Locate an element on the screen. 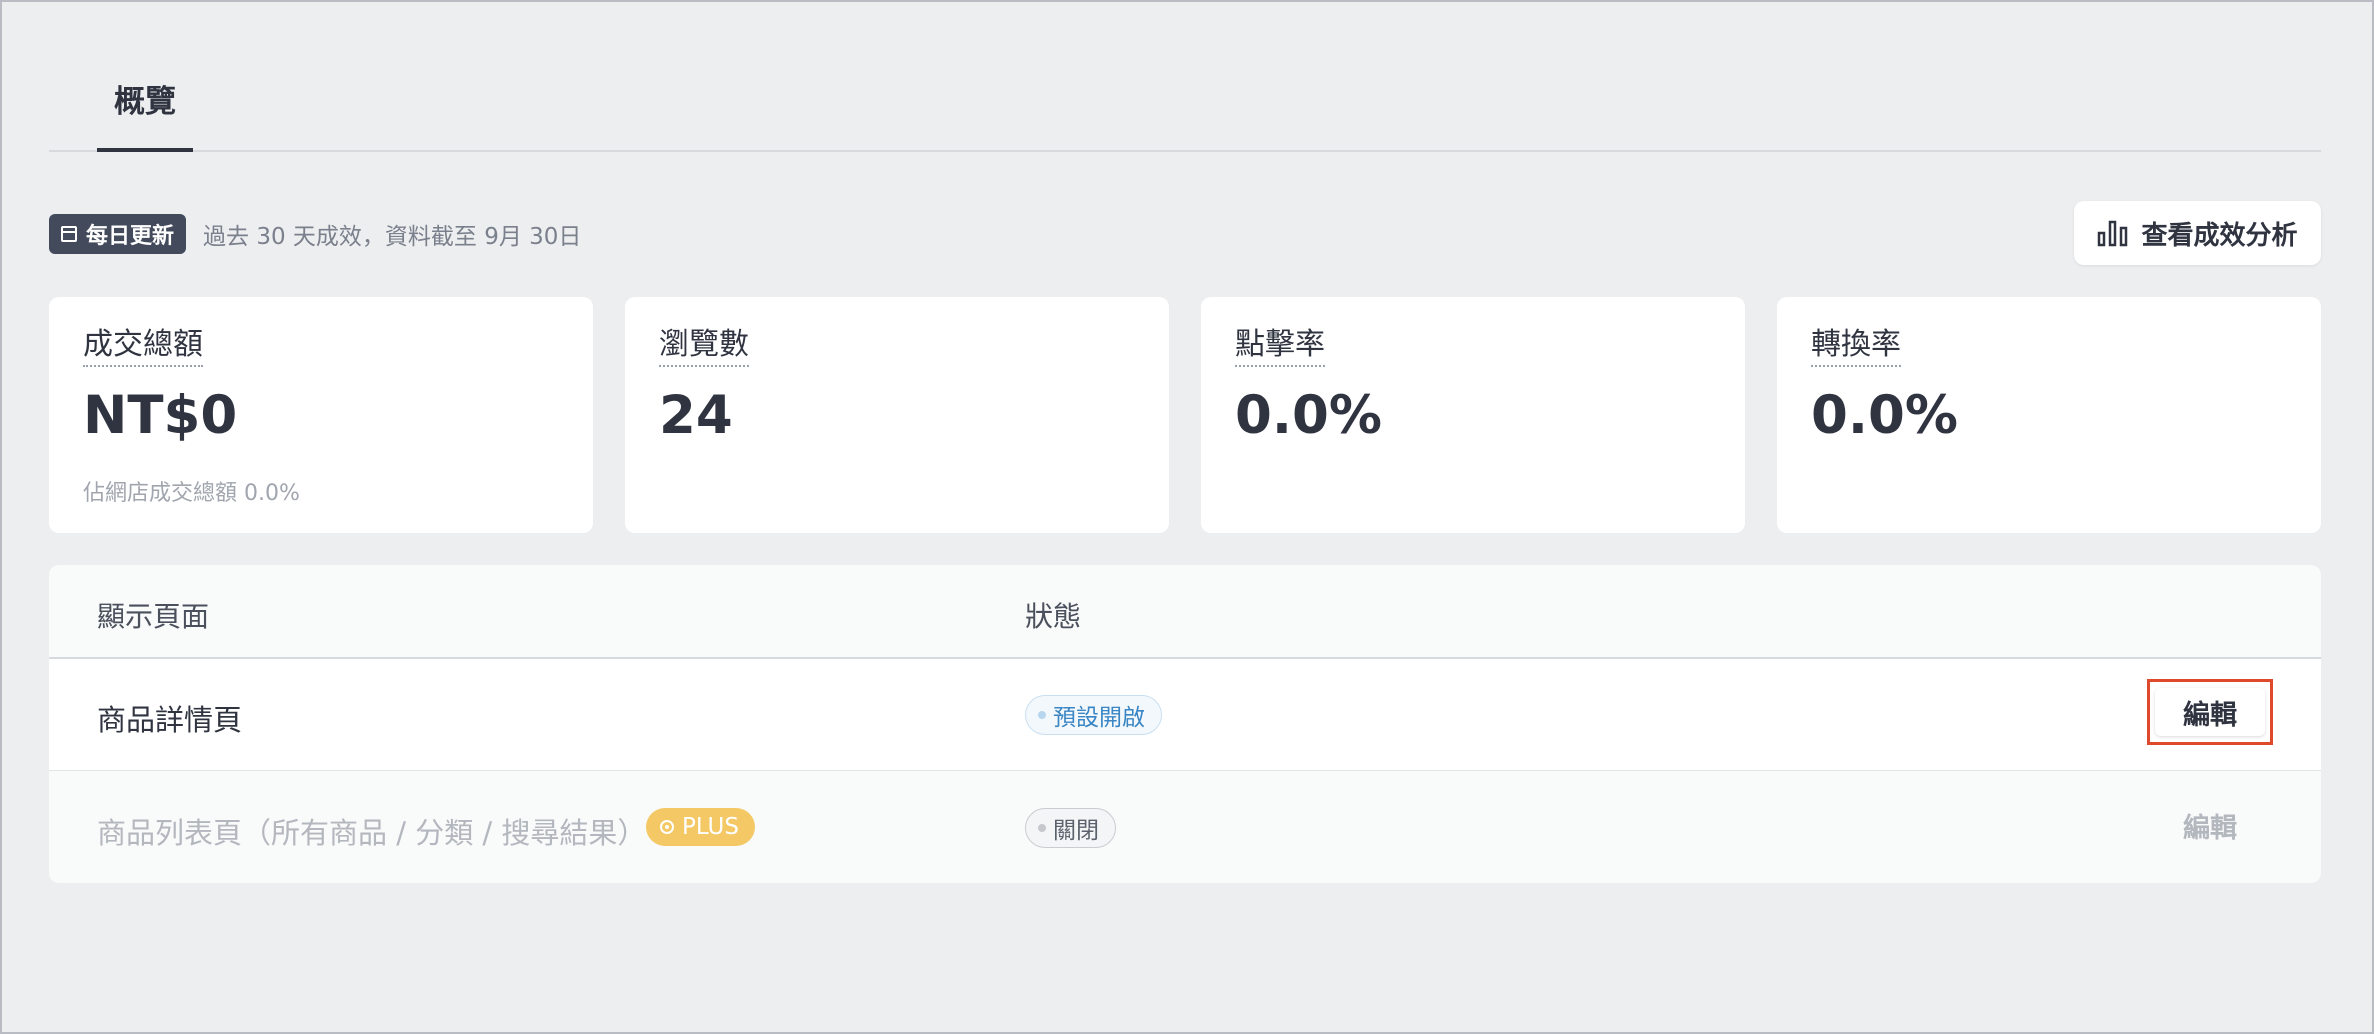  header-display-page: 顯示頁面 is located at coordinates (153, 616).